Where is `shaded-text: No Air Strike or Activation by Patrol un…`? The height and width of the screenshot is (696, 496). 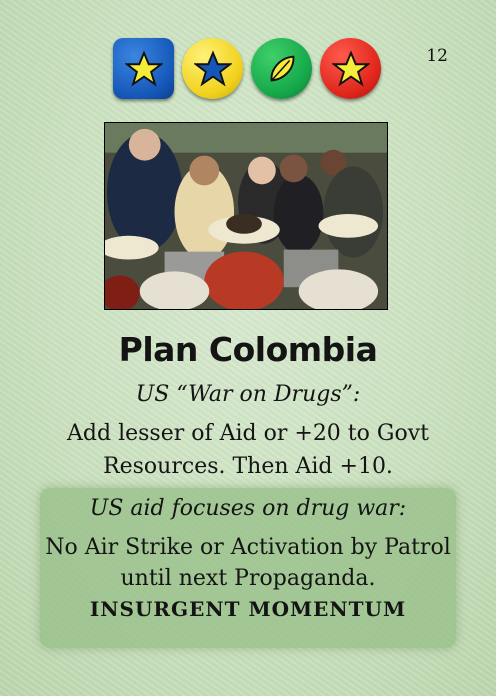
shaded-text: No Air Strike or Activation by Patrol un… is located at coordinates (248, 563).